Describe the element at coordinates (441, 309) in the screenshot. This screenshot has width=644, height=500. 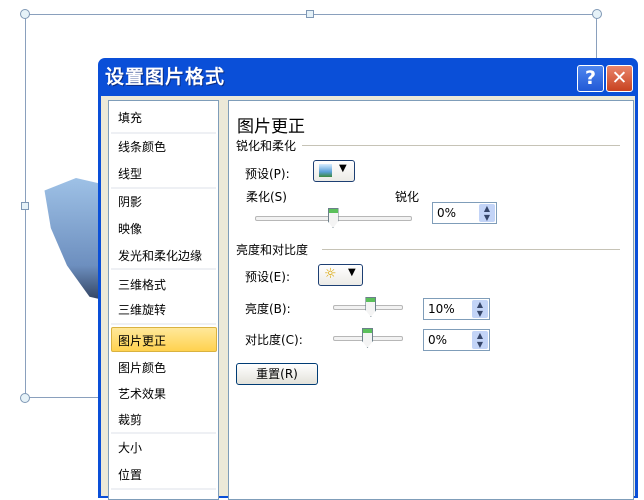
I see `brightness-value: 10%` at that location.